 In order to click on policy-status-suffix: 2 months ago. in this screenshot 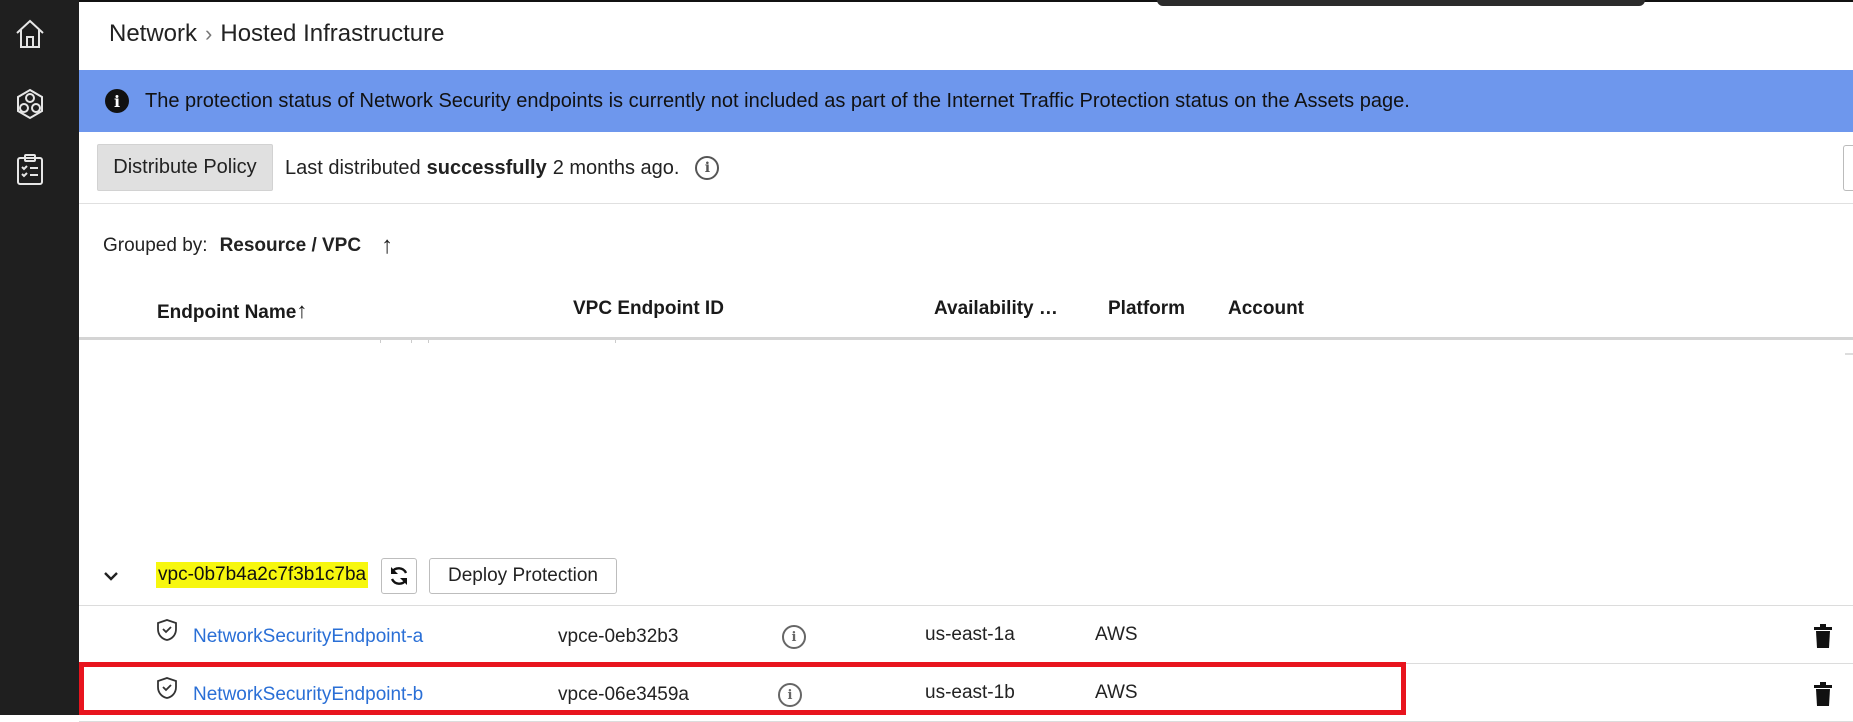, I will do `click(616, 167)`.